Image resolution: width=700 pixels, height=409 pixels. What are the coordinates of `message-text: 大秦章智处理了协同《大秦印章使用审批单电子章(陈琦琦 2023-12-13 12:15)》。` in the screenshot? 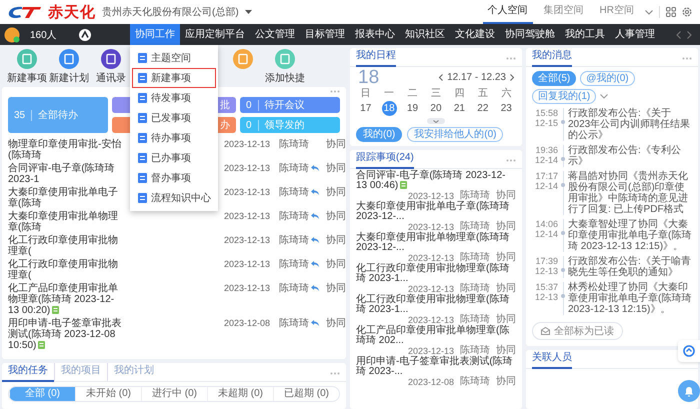 It's located at (630, 235).